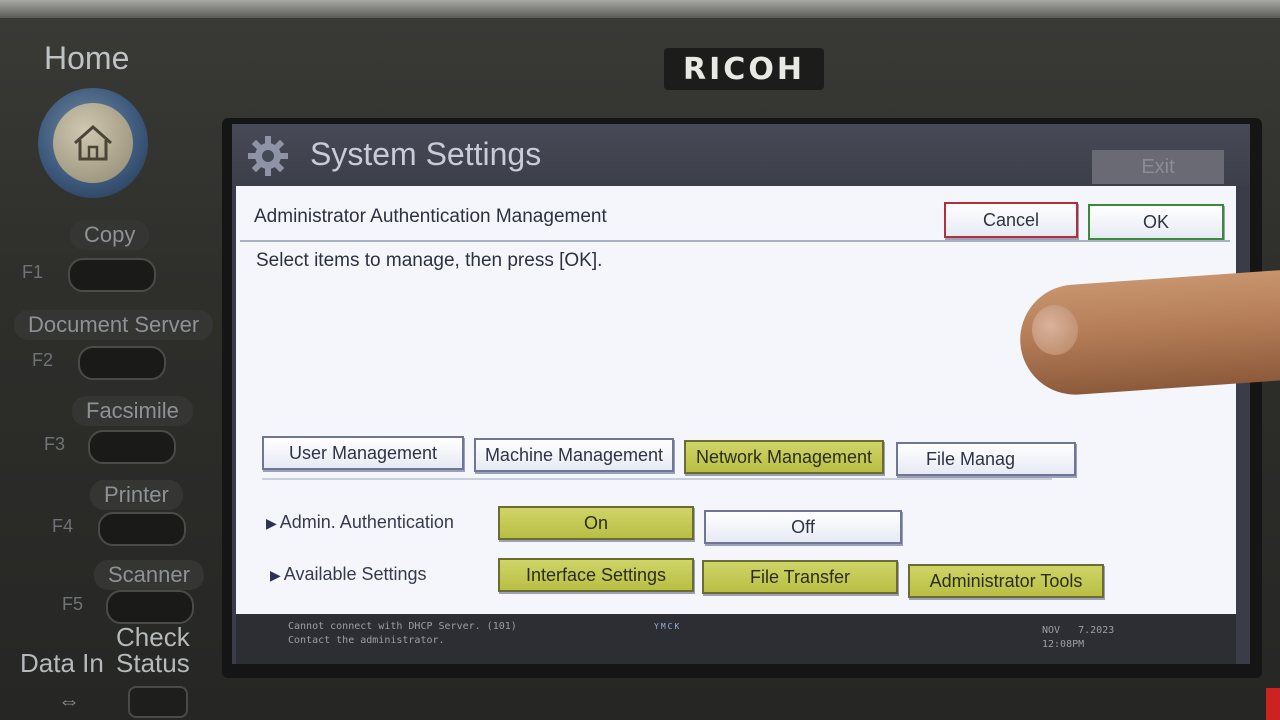 The width and height of the screenshot is (1280, 720). I want to click on header-divider, so click(735, 241).